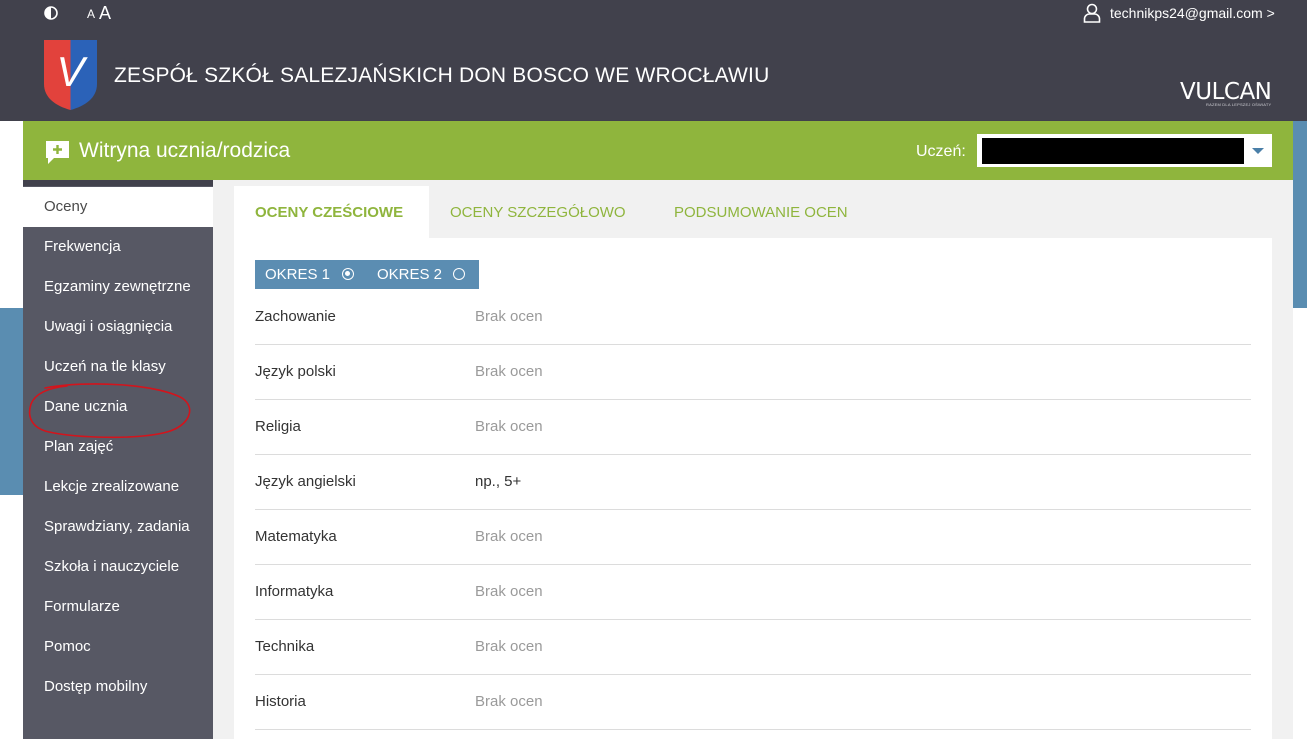  What do you see at coordinates (285, 646) in the screenshot?
I see `subject-name: Technika` at bounding box center [285, 646].